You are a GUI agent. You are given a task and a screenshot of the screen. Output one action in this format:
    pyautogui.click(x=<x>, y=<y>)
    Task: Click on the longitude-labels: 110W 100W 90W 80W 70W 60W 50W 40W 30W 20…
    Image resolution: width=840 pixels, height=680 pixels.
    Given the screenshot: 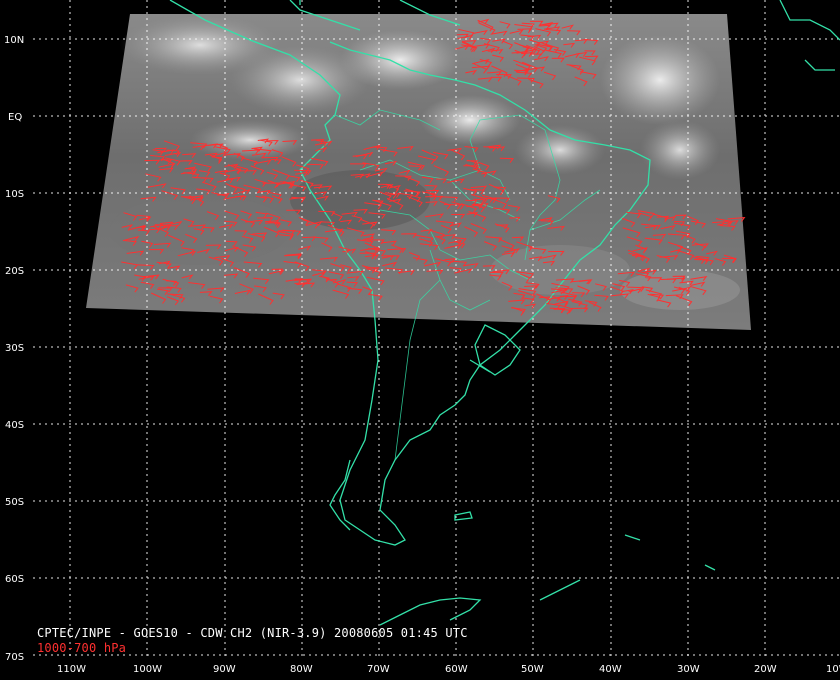 What is the action you would take?
    pyautogui.click(x=448, y=669)
    